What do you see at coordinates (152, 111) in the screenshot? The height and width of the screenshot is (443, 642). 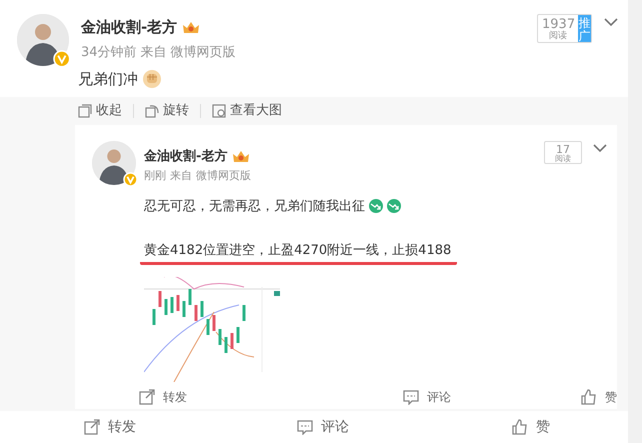 I see `rotate-icon` at bounding box center [152, 111].